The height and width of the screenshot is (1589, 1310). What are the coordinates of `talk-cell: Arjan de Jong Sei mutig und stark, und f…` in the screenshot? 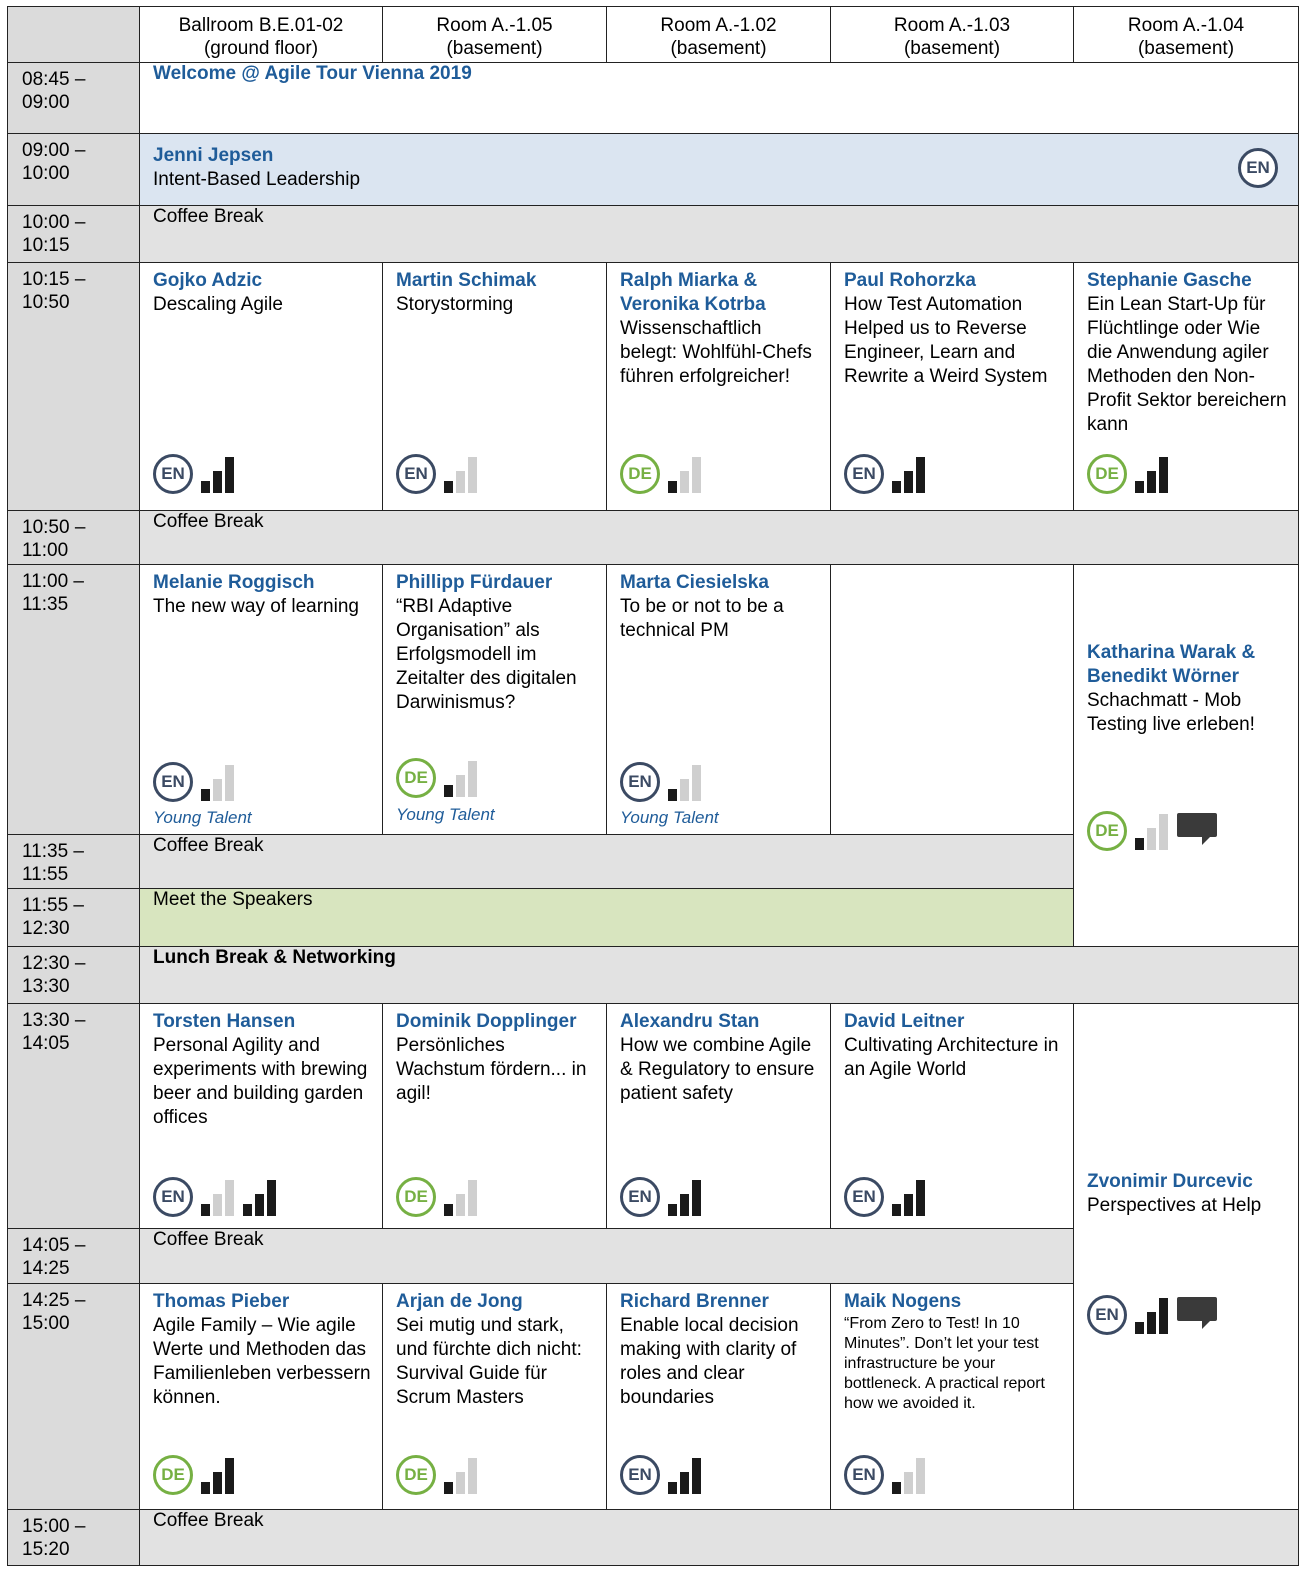 It's located at (494, 1396).